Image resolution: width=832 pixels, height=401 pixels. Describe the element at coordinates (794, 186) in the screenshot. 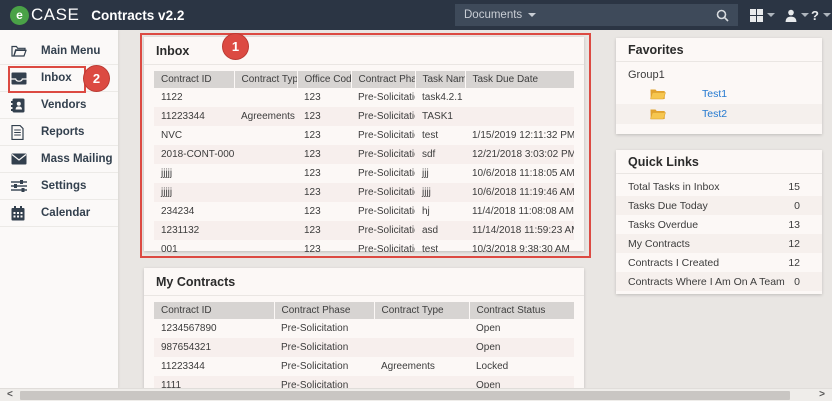

I see `quick-link-value: 15` at that location.